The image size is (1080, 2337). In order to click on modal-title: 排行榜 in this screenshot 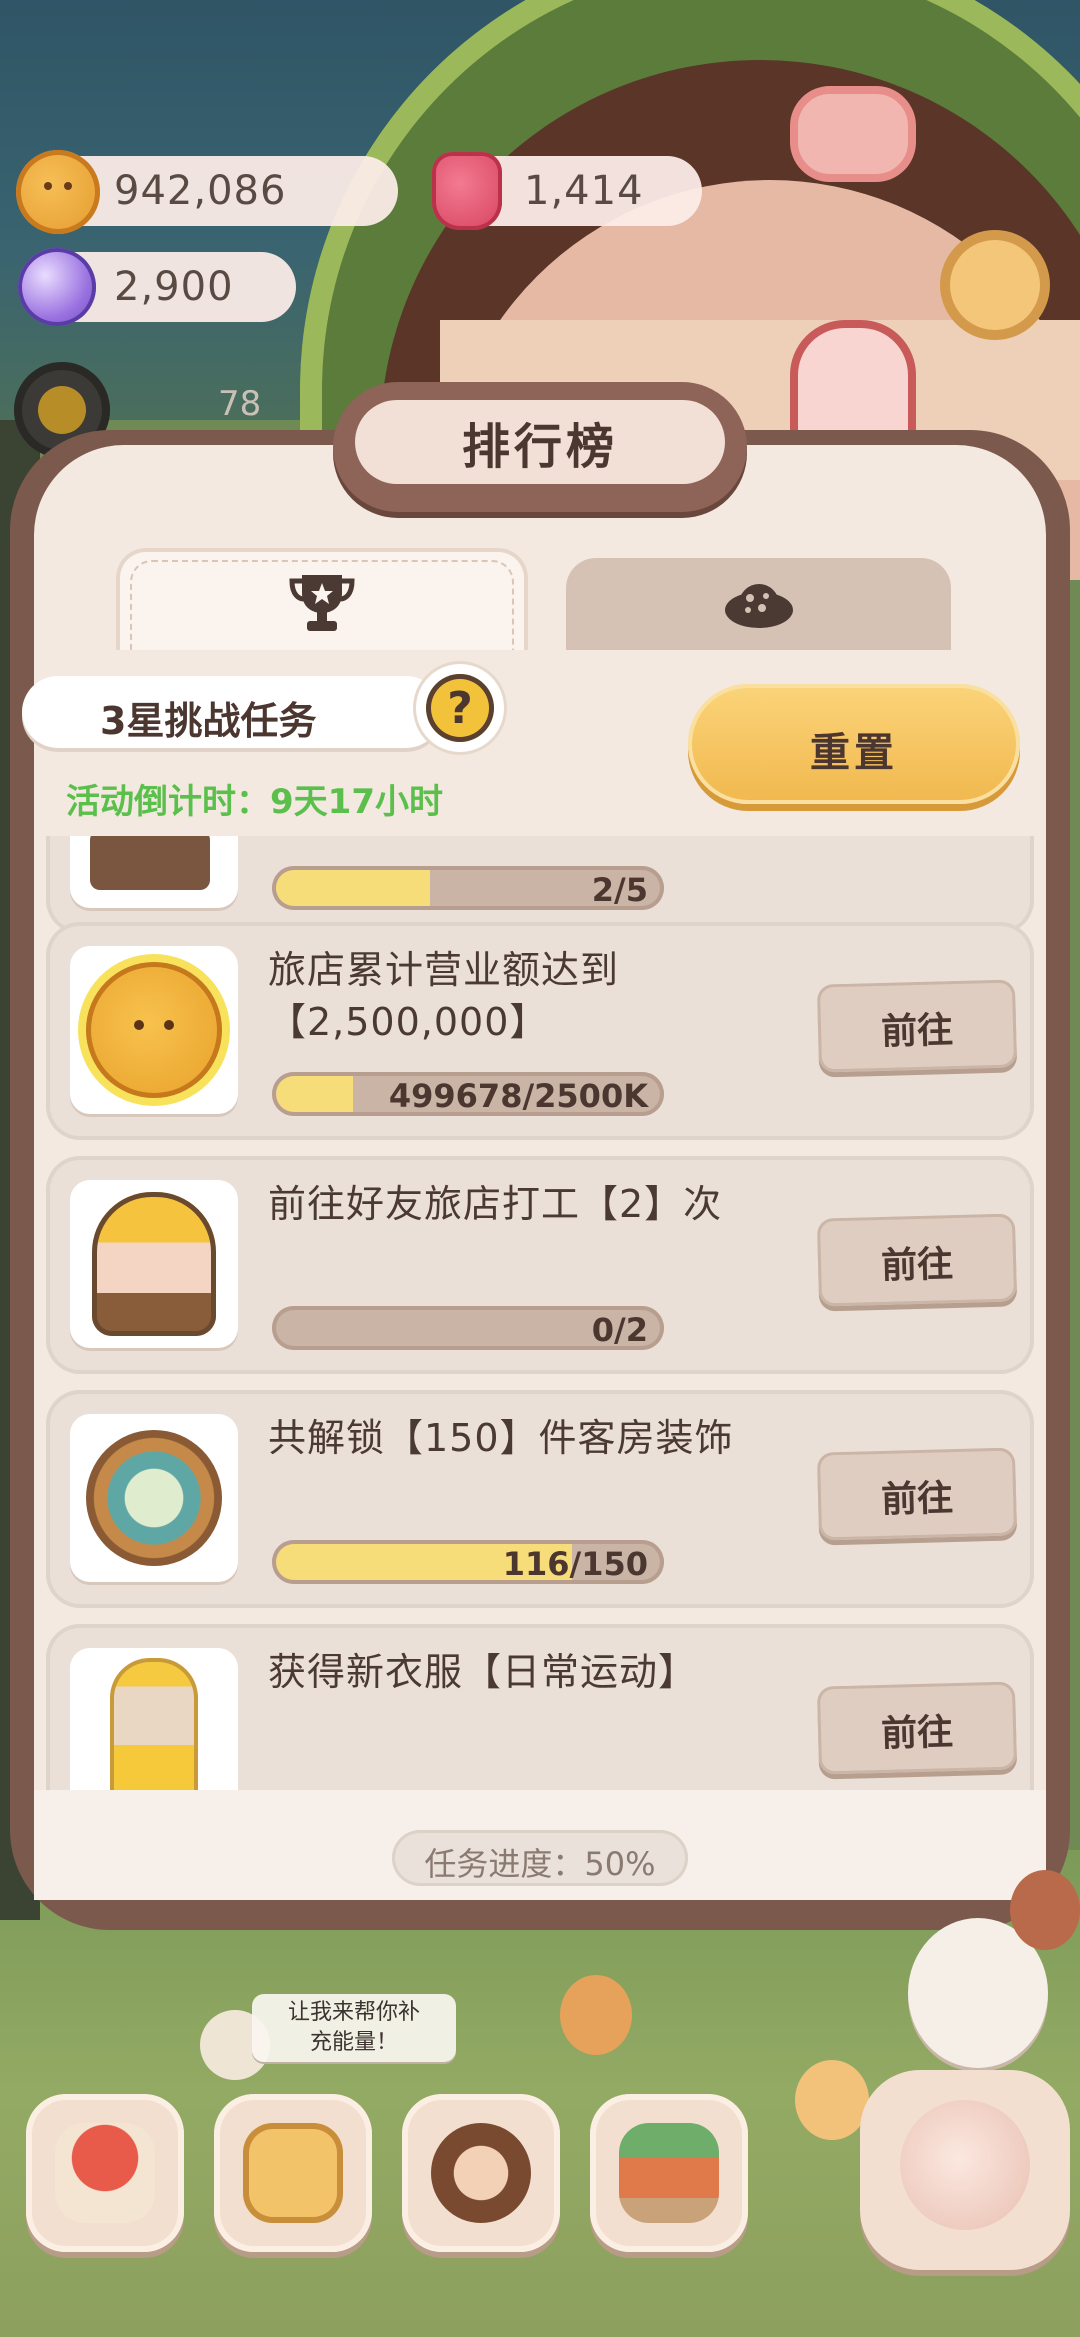, I will do `click(539, 447)`.